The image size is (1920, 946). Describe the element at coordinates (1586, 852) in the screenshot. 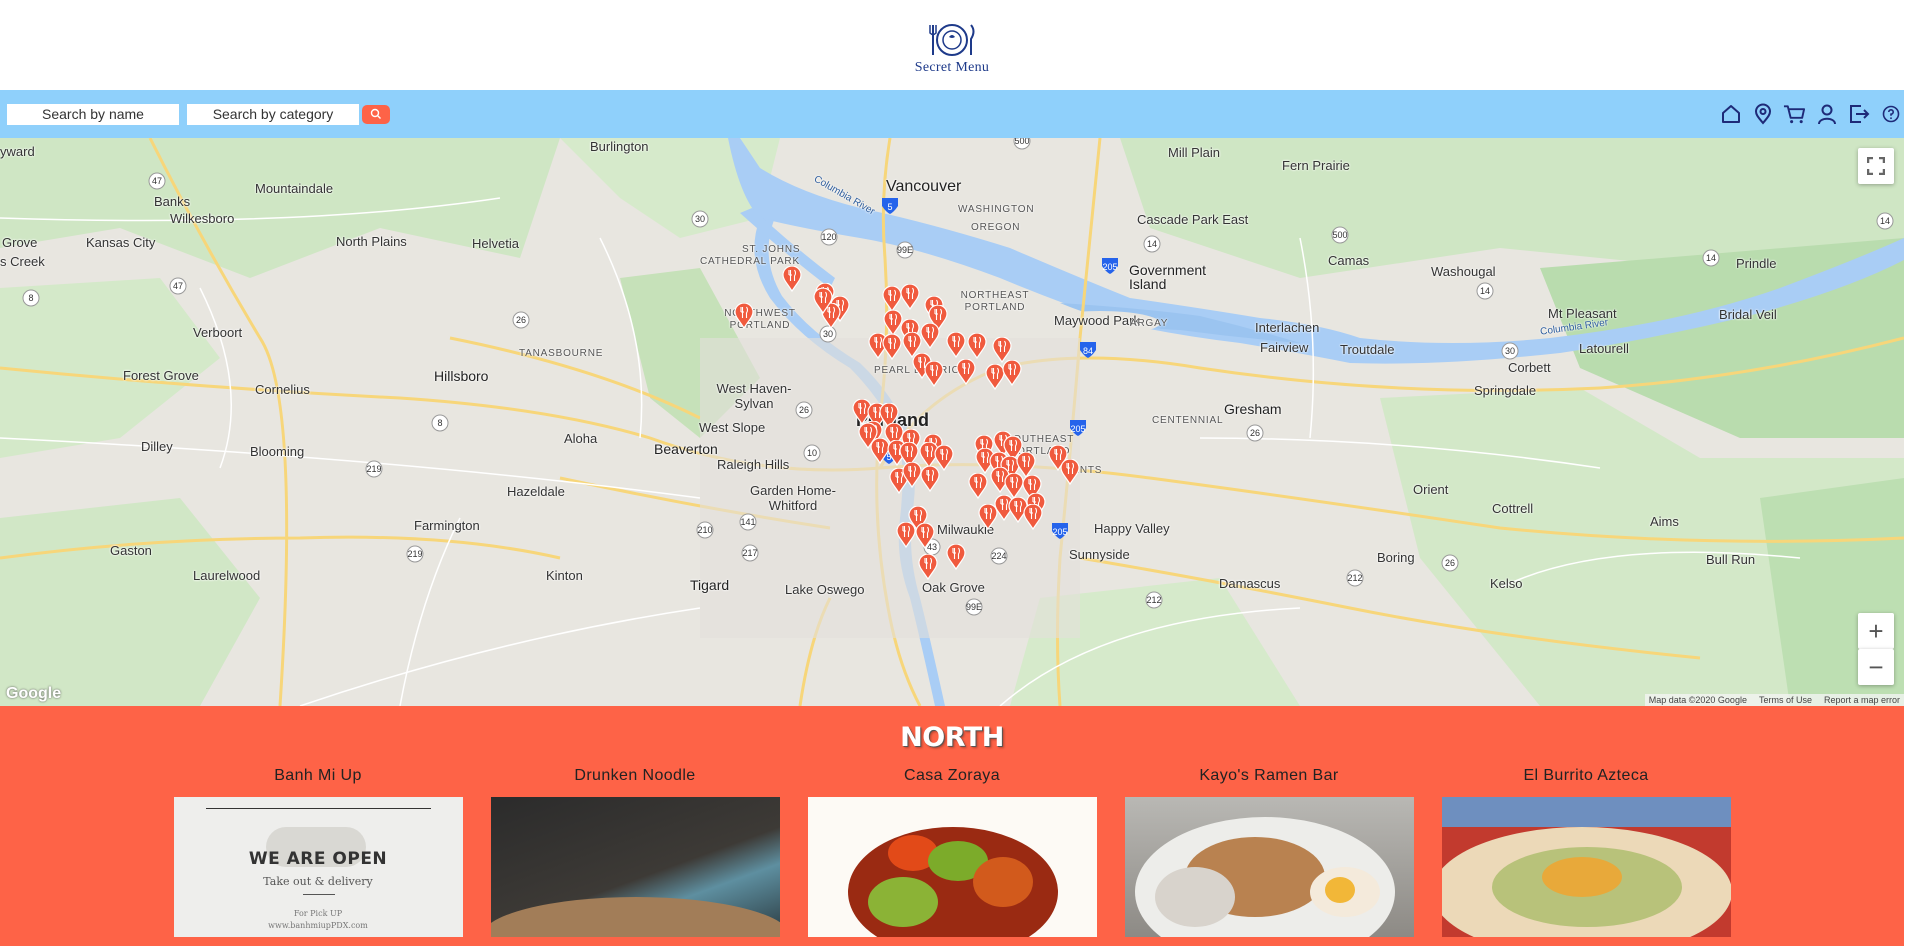

I see `restaurant-card: El Burrito Azteca` at that location.